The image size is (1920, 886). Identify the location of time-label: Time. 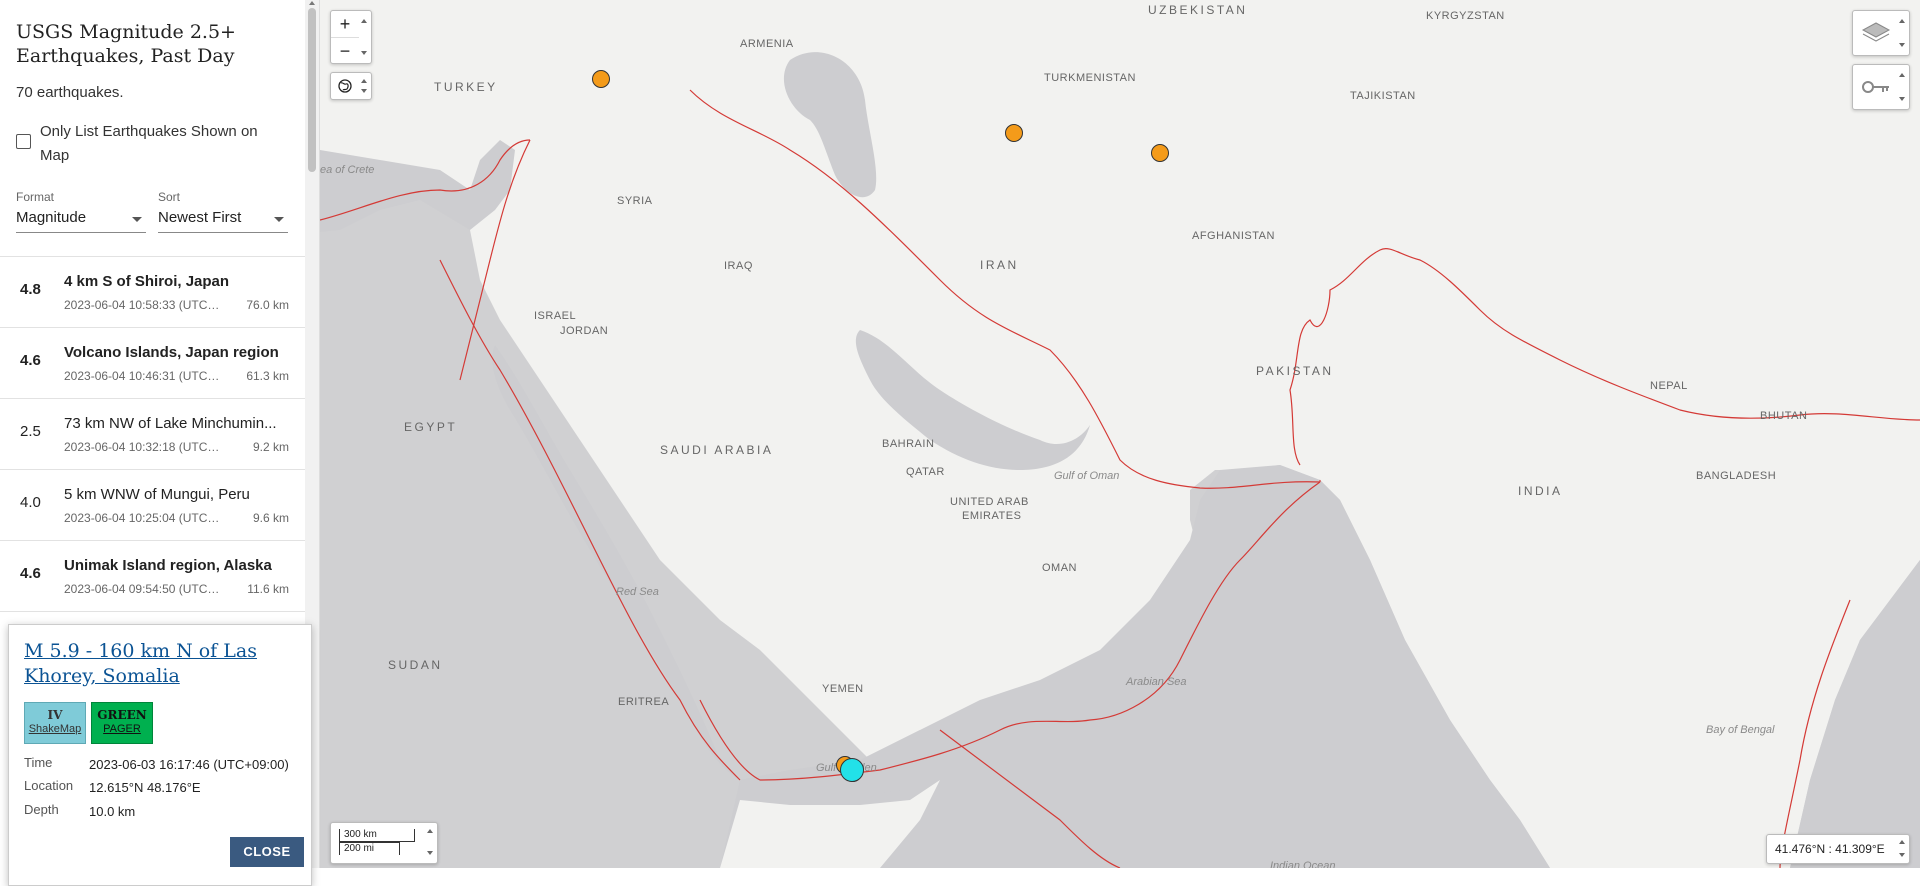
(38, 762).